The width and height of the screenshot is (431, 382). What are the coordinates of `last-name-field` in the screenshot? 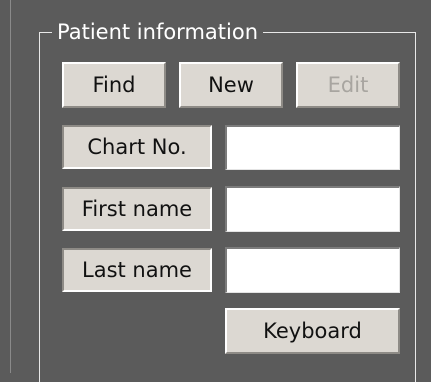 It's located at (312, 270).